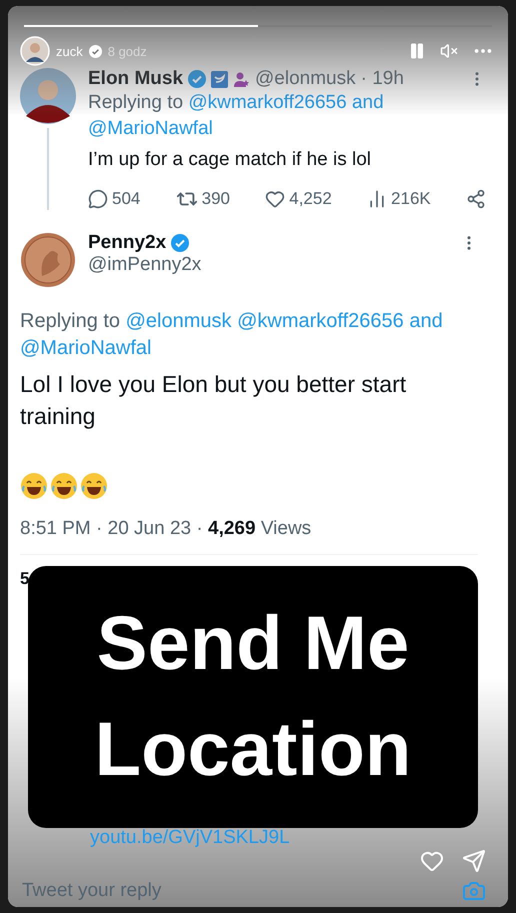 Image resolution: width=516 pixels, height=913 pixels. Describe the element at coordinates (417, 51) in the screenshot. I see `pause-icon` at that location.